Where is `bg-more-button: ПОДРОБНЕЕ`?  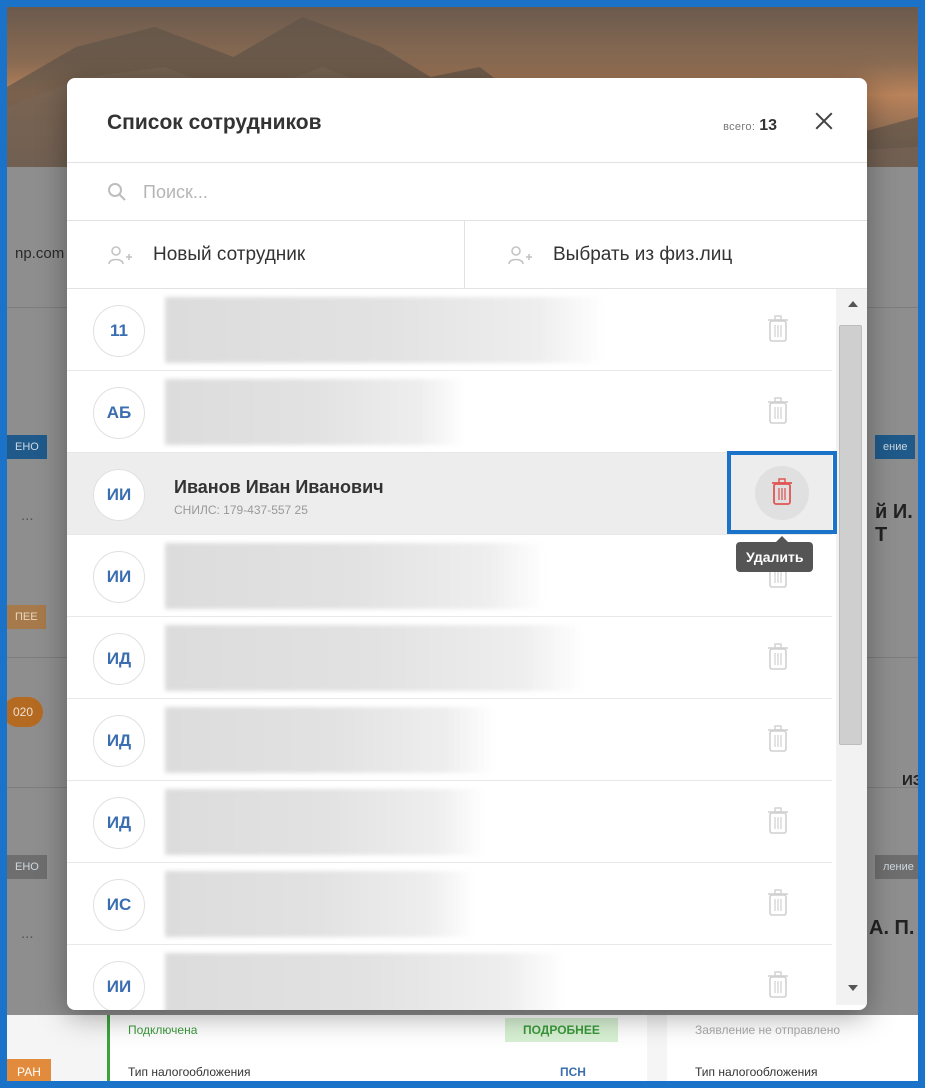 bg-more-button: ПОДРОБНЕЕ is located at coordinates (561, 1030).